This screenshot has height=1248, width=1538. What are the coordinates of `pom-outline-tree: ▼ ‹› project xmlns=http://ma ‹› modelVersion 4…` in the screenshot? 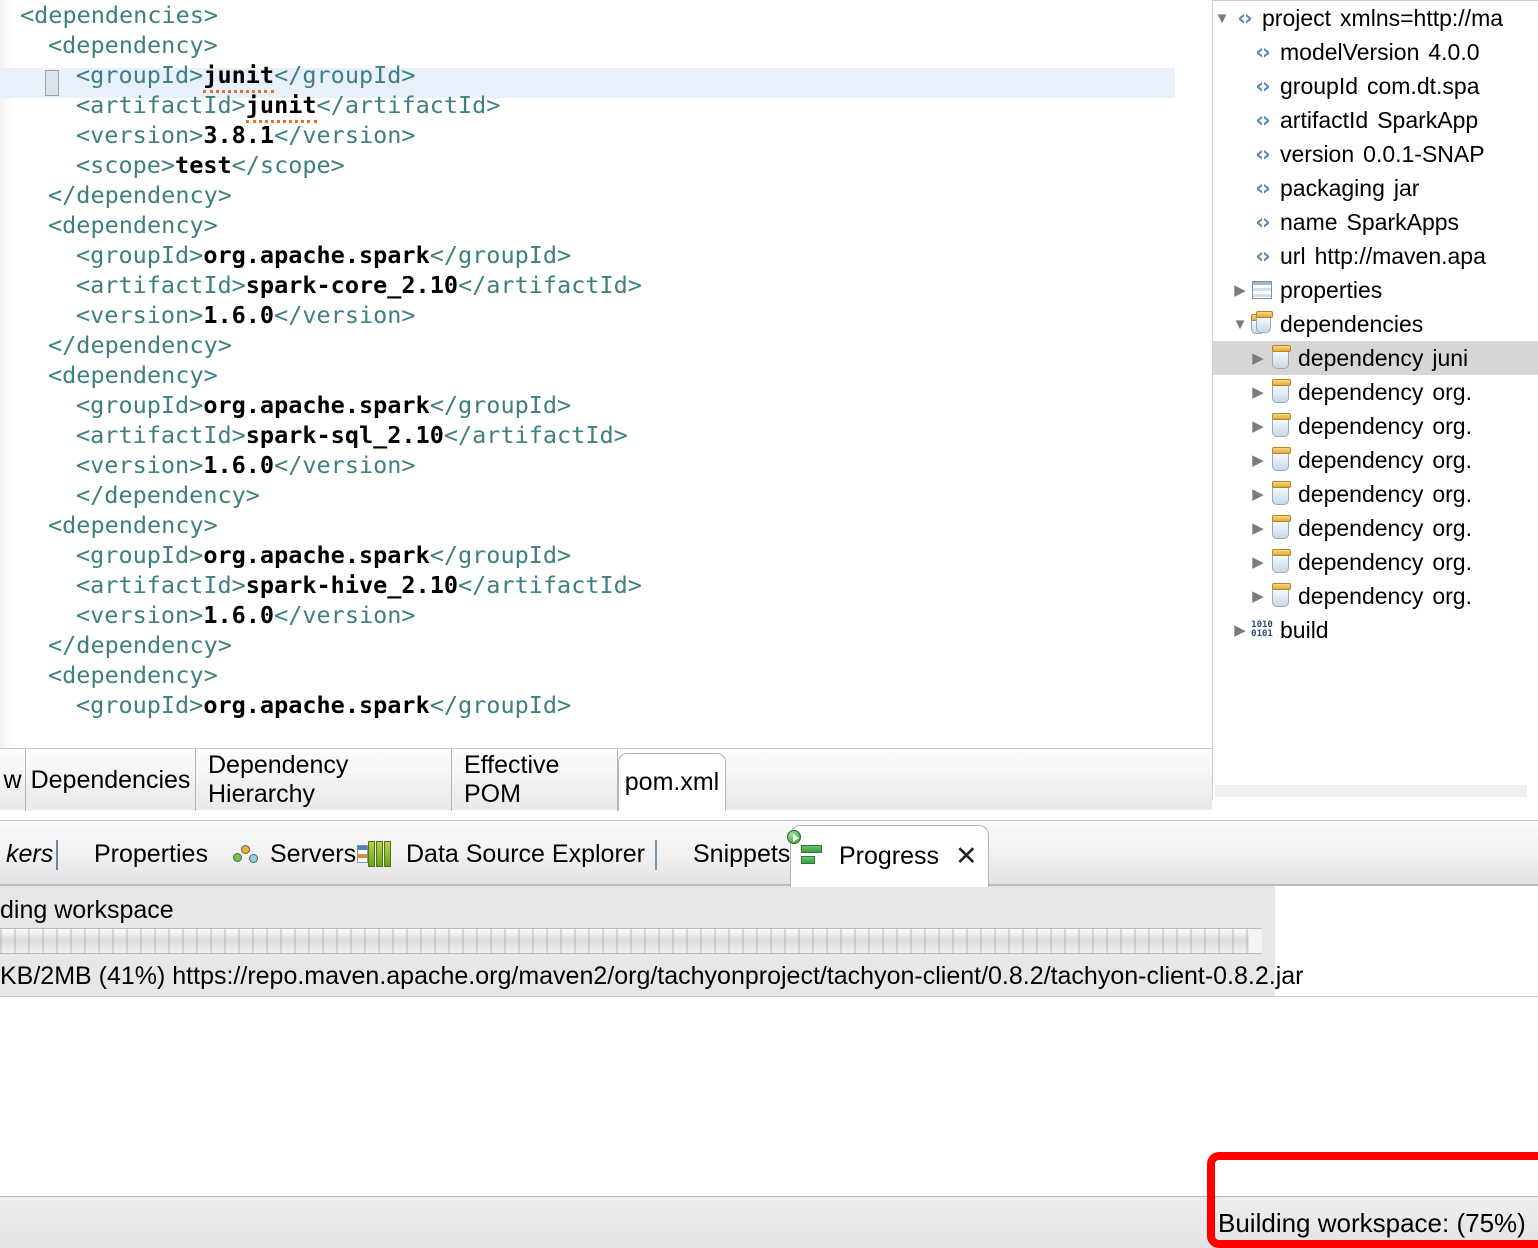 It's located at (1375, 392).